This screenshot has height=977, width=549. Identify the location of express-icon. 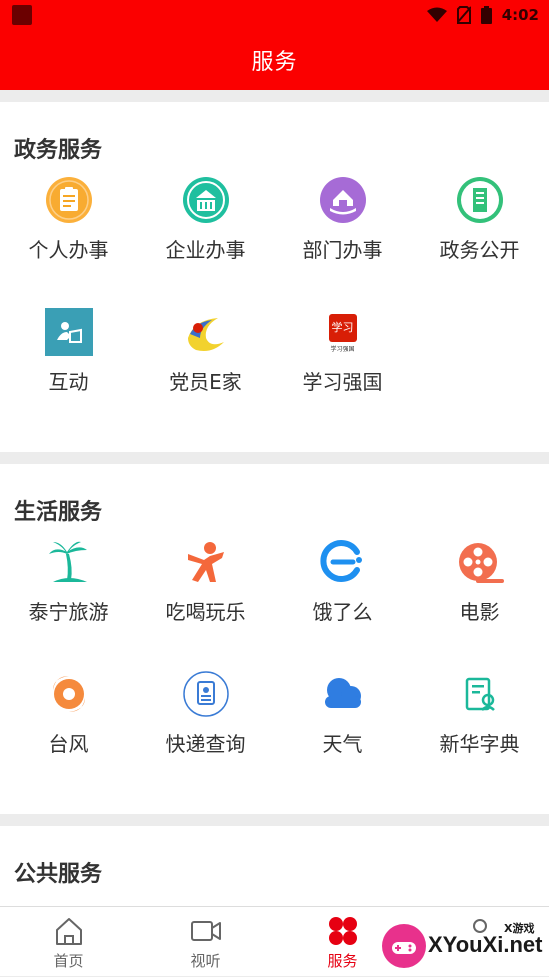
(206, 694).